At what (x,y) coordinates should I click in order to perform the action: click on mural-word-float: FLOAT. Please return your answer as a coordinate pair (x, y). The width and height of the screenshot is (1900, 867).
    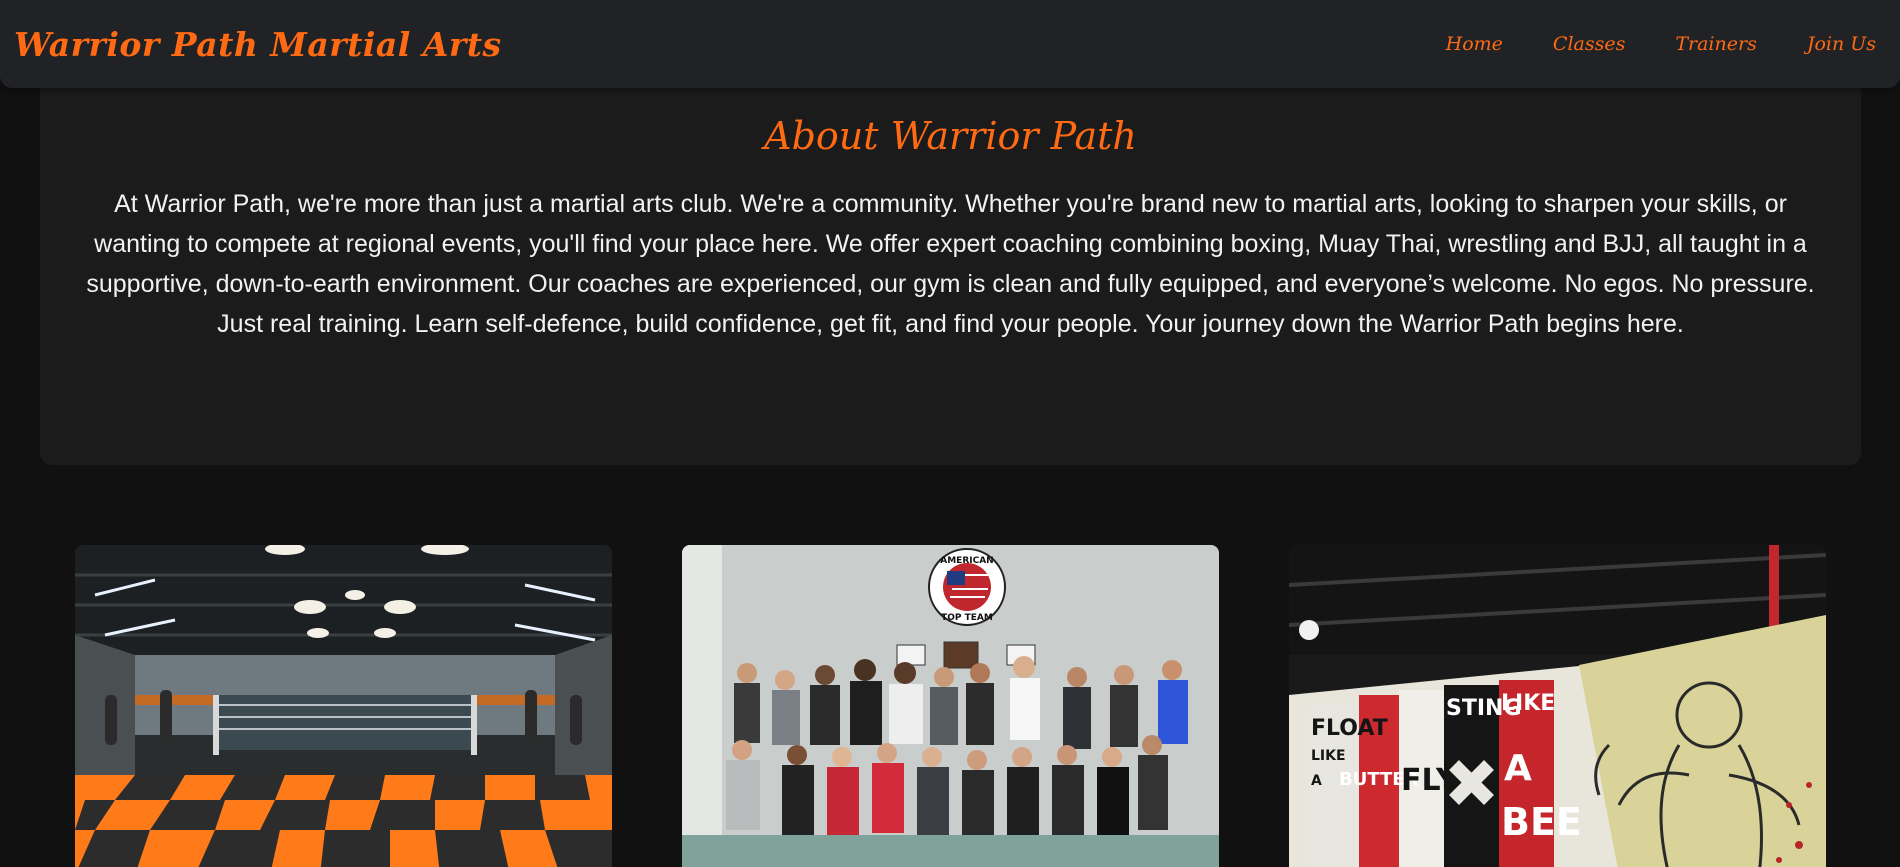
    Looking at the image, I should click on (1349, 728).